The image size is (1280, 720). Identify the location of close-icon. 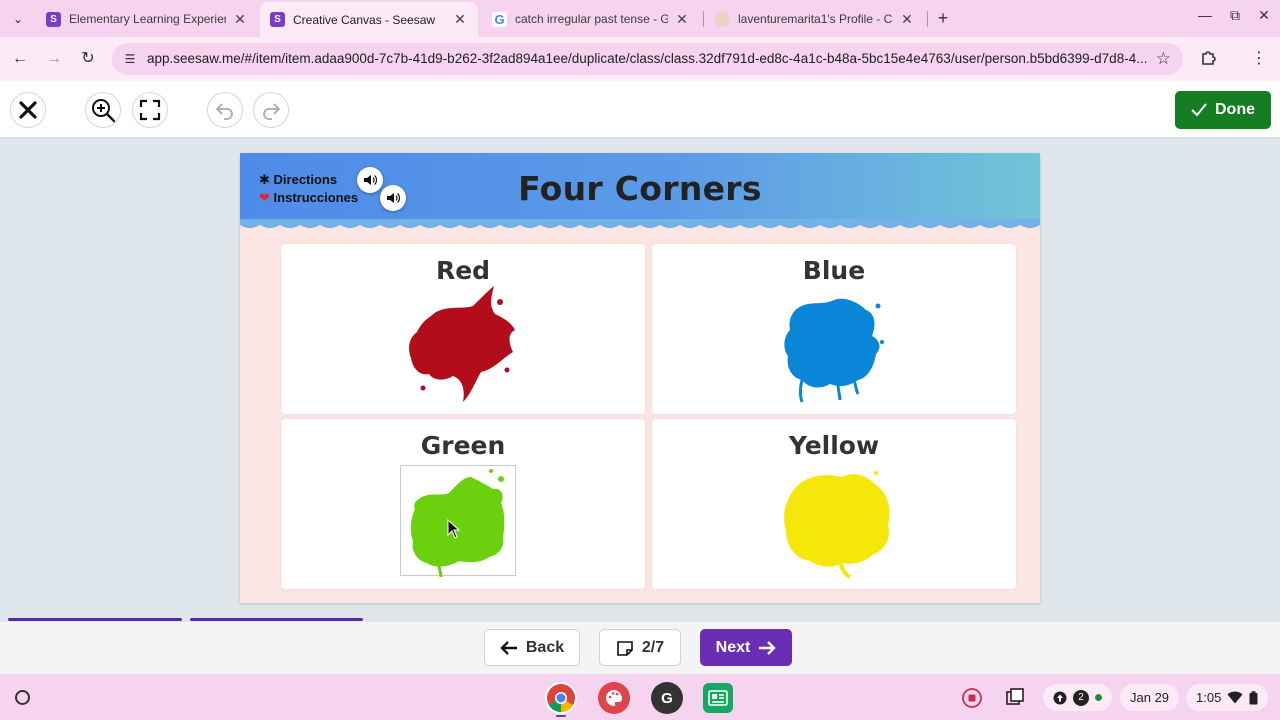
(28, 110).